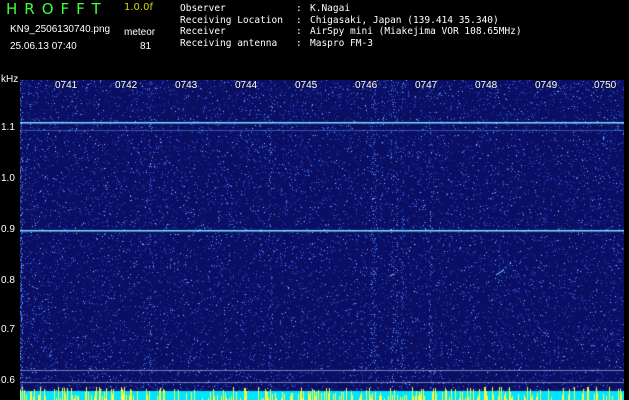 The height and width of the screenshot is (400, 629). I want to click on info-value: Chigasaki, Japan (139.414 35.340), so click(404, 20).